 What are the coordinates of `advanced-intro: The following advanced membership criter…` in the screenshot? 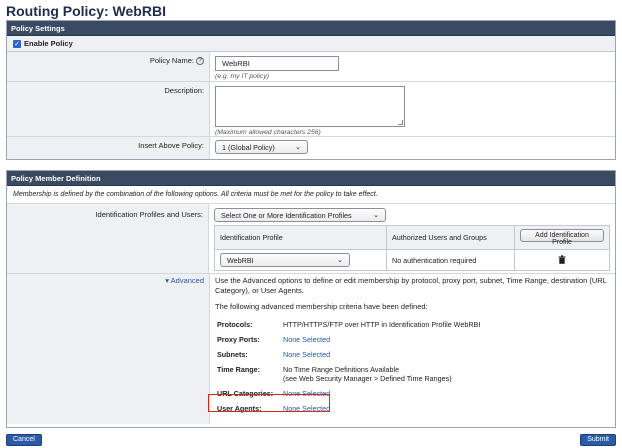 It's located at (321, 306).